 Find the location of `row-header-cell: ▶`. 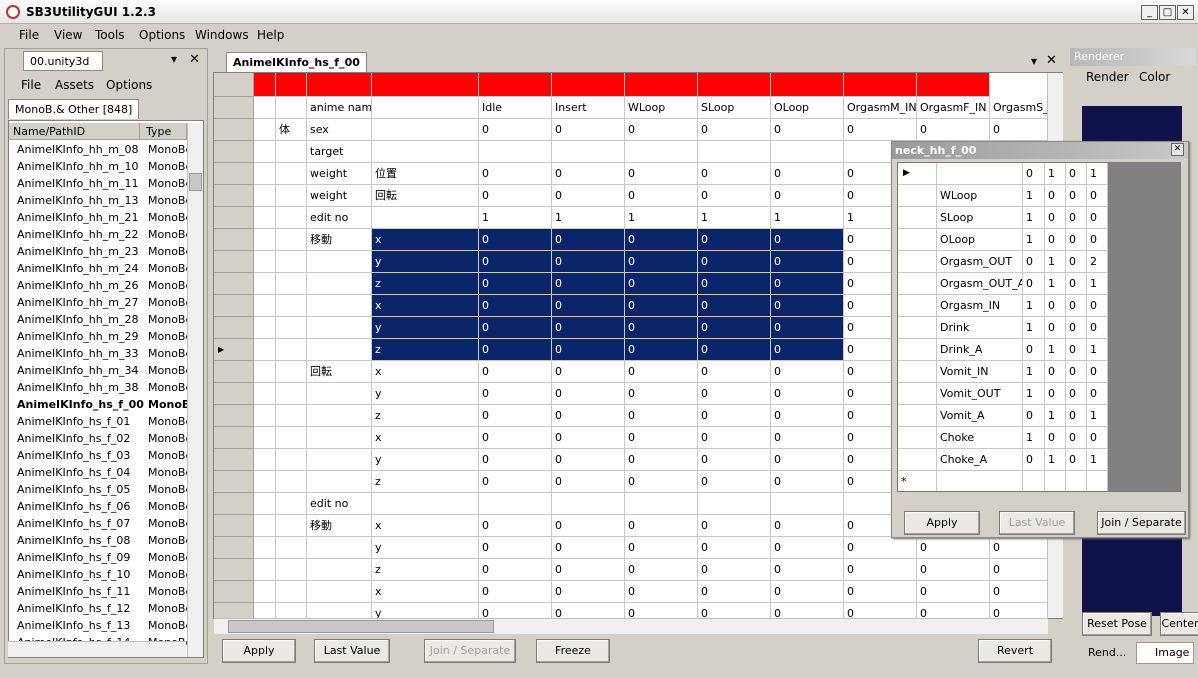

row-header-cell: ▶ is located at coordinates (234, 350).